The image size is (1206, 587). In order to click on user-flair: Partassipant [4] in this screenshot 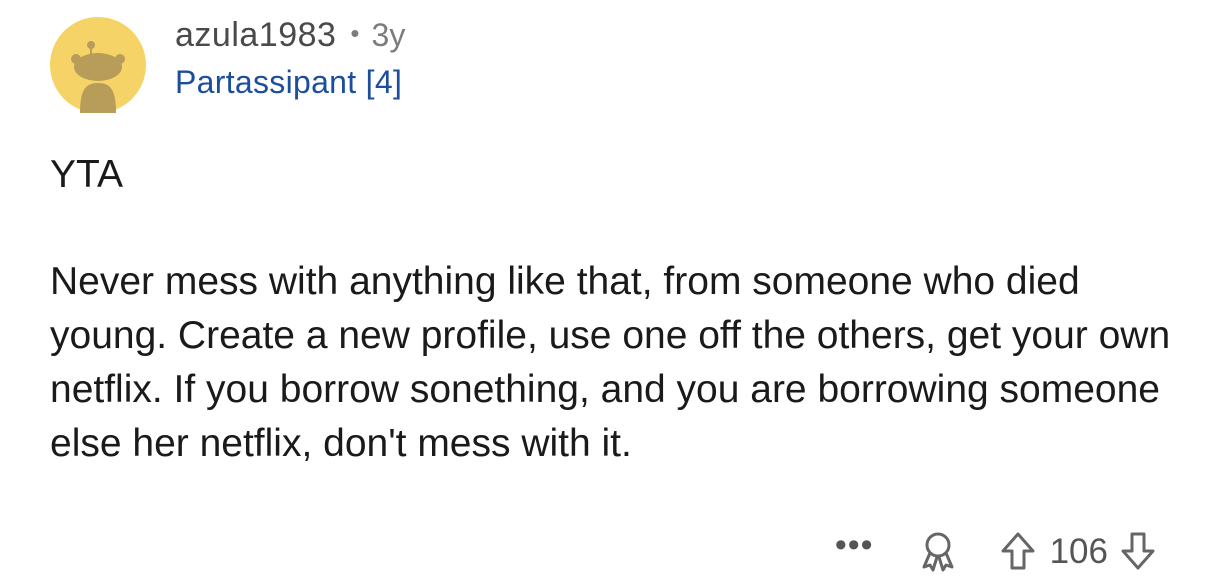, I will do `click(289, 82)`.